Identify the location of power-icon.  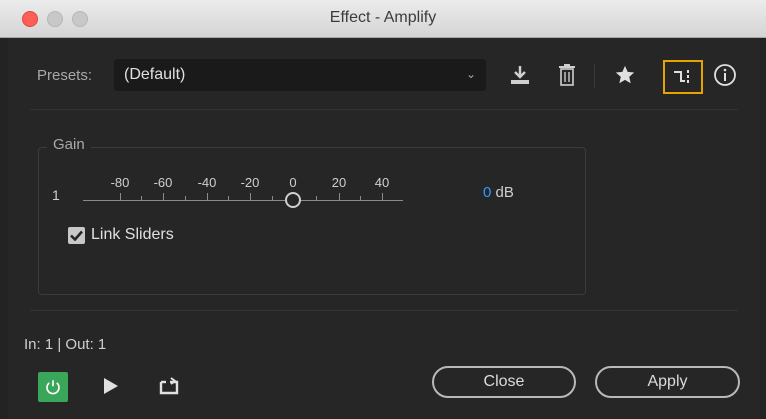
(53, 387).